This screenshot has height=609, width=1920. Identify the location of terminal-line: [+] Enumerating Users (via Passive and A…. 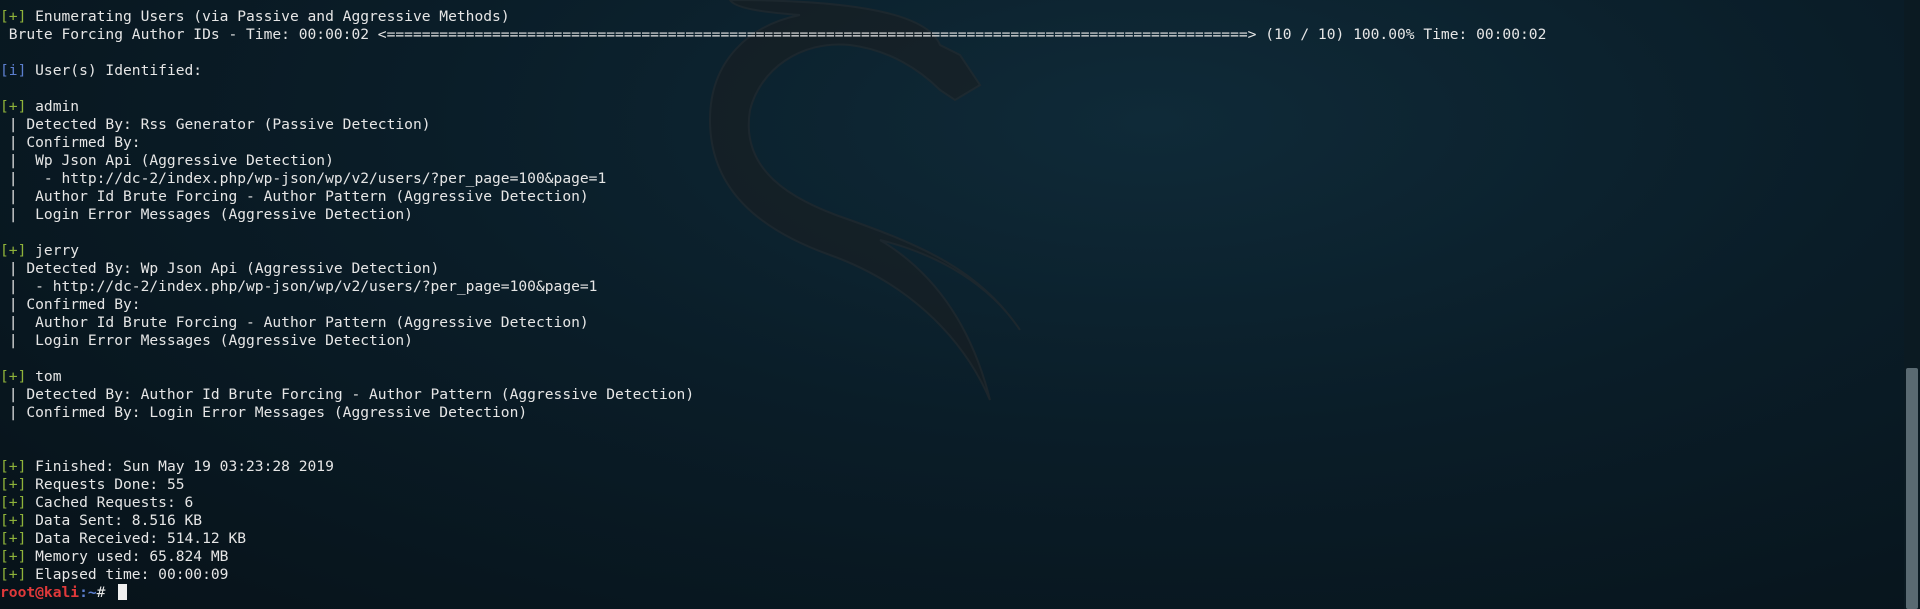
(255, 17).